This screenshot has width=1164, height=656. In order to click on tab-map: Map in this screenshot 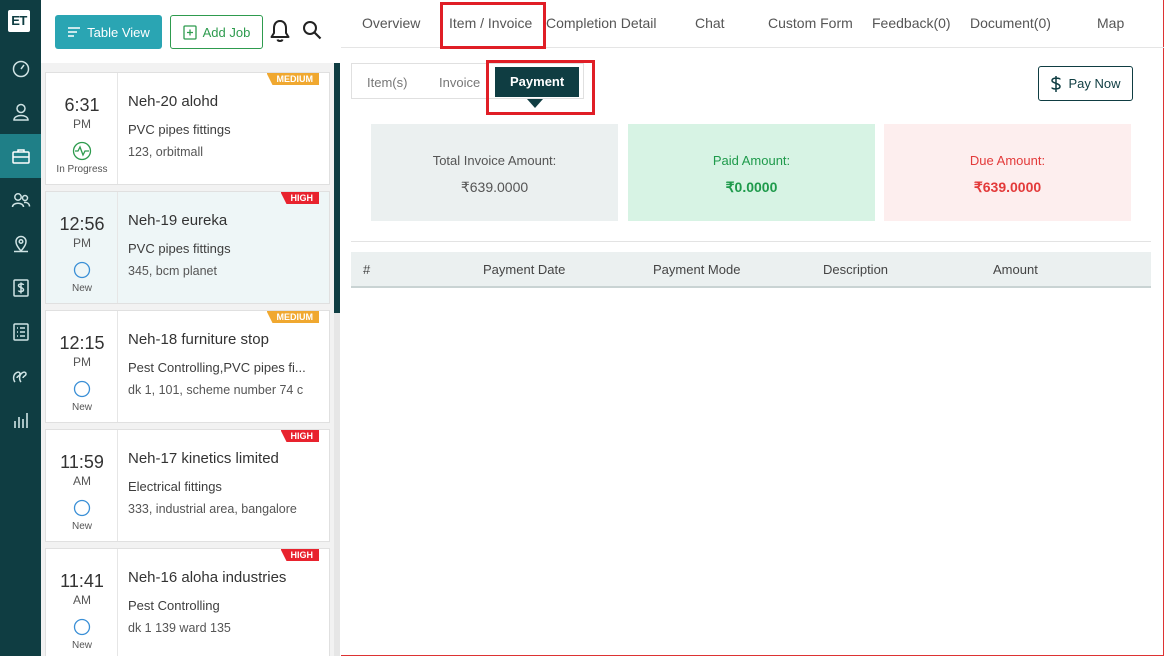, I will do `click(1110, 23)`.